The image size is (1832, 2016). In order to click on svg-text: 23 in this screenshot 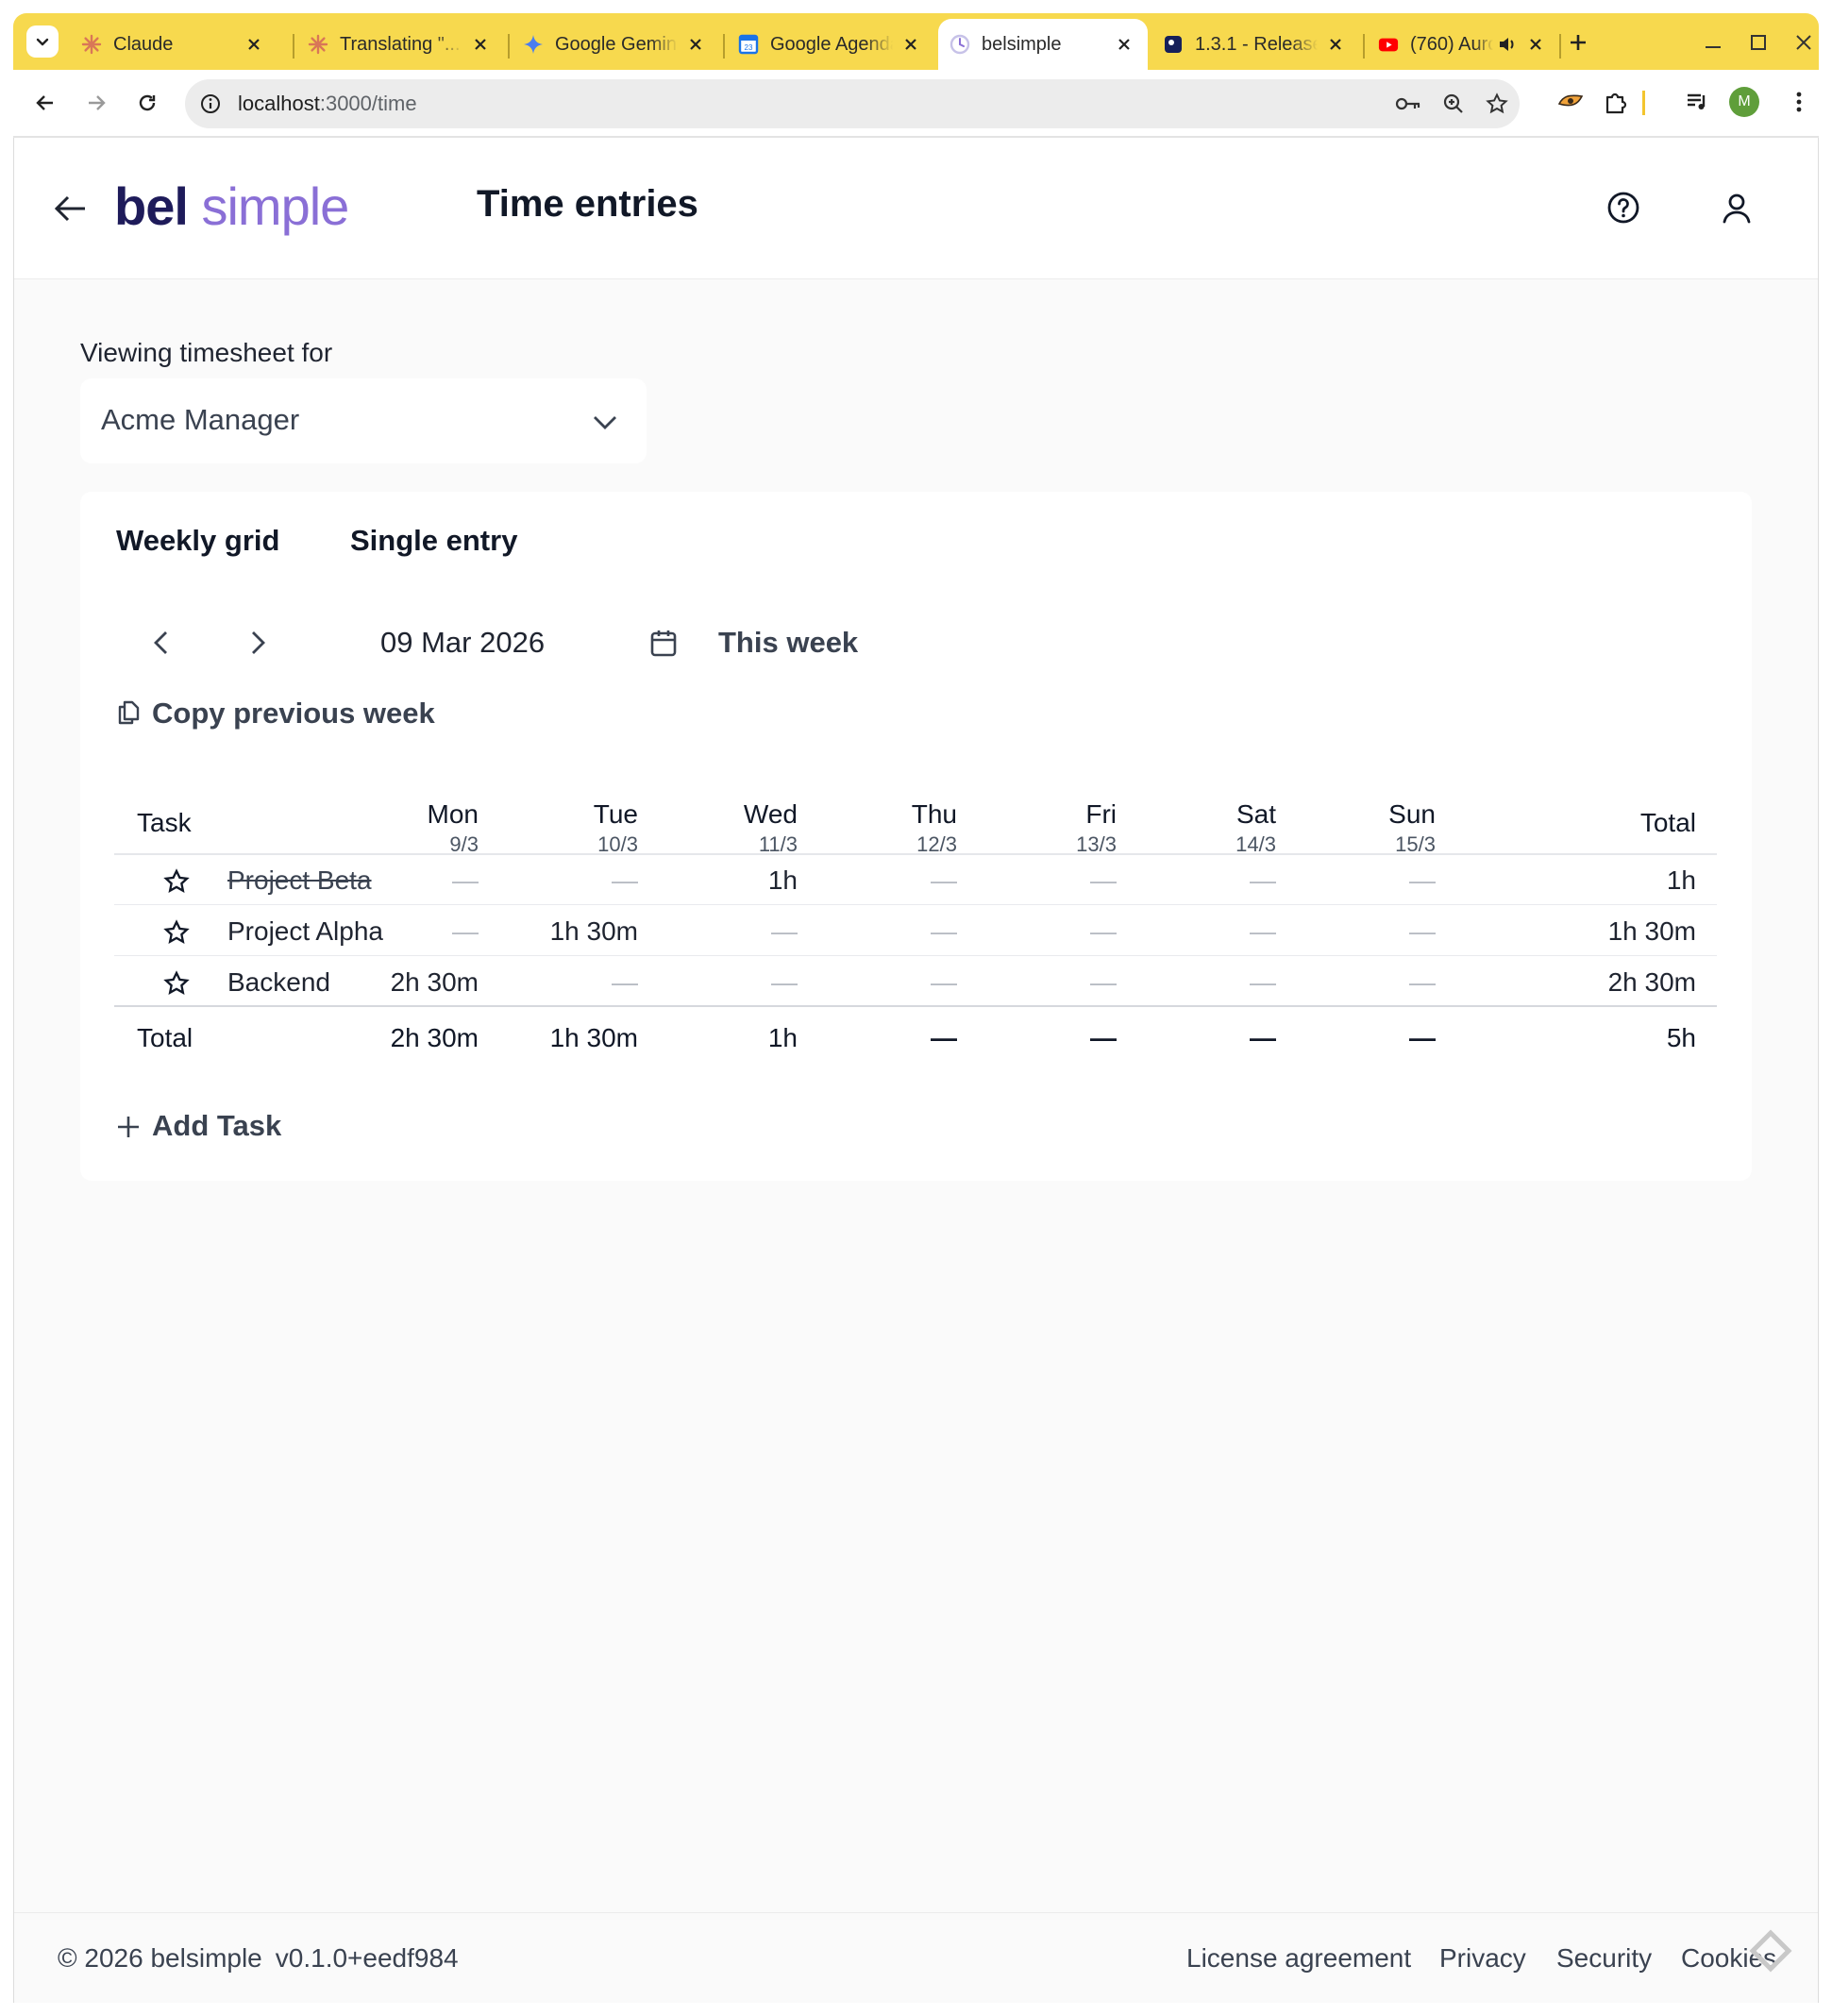, I will do `click(749, 47)`.